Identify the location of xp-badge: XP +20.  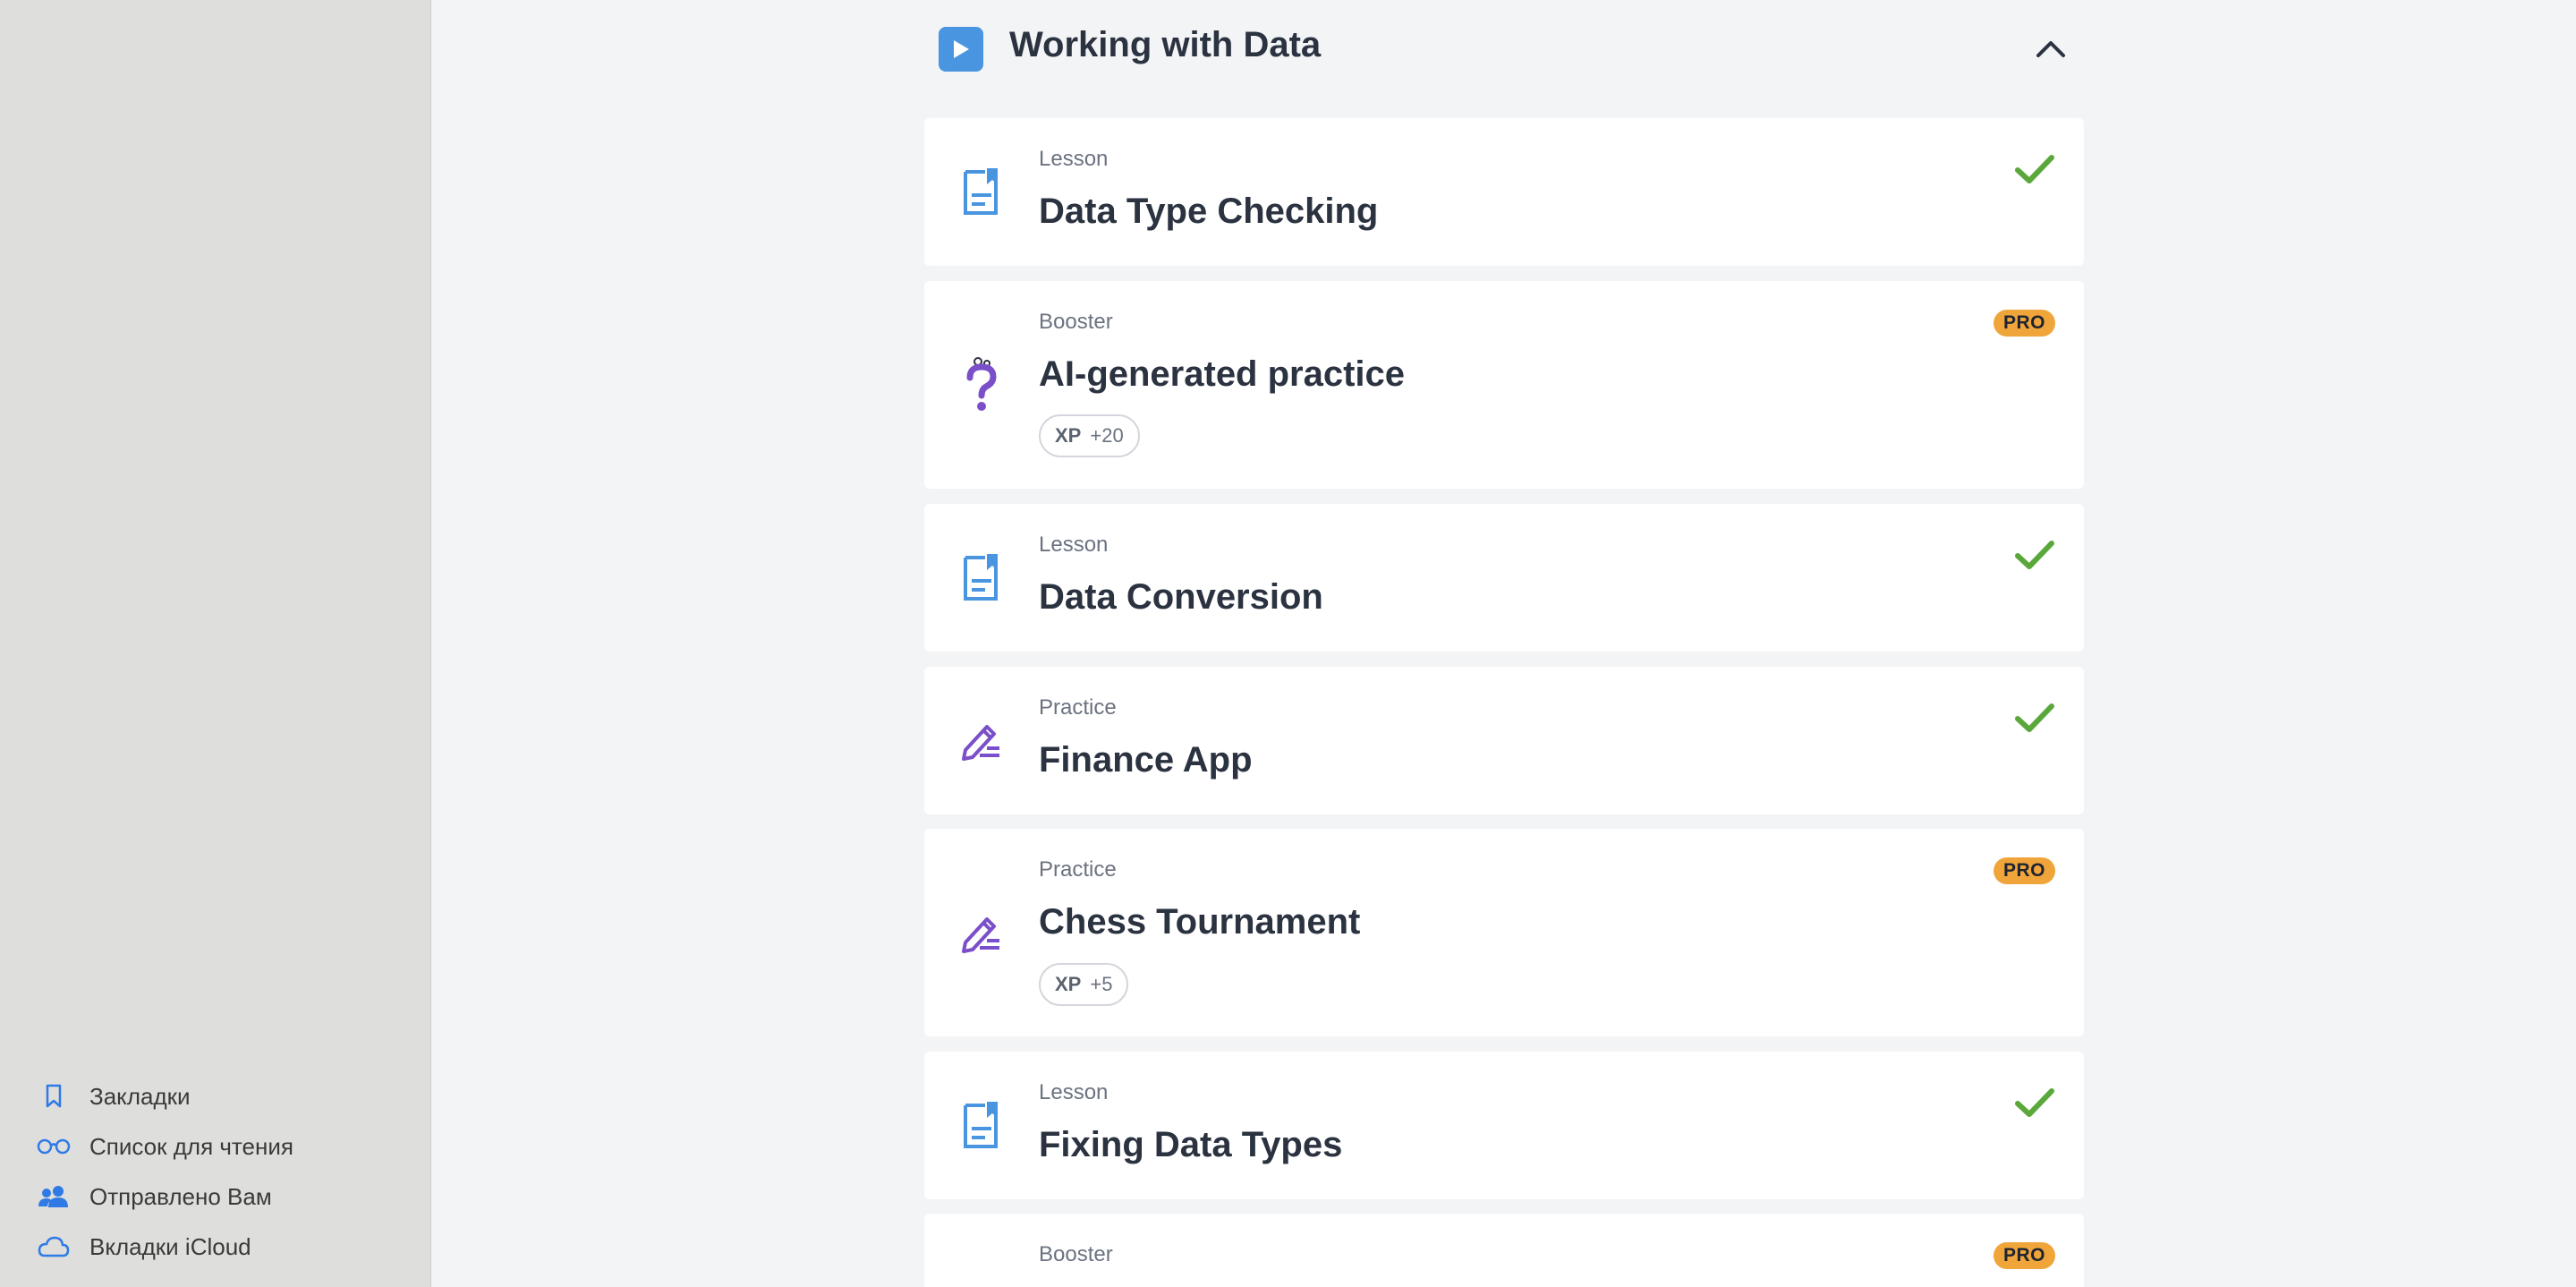
(1089, 435).